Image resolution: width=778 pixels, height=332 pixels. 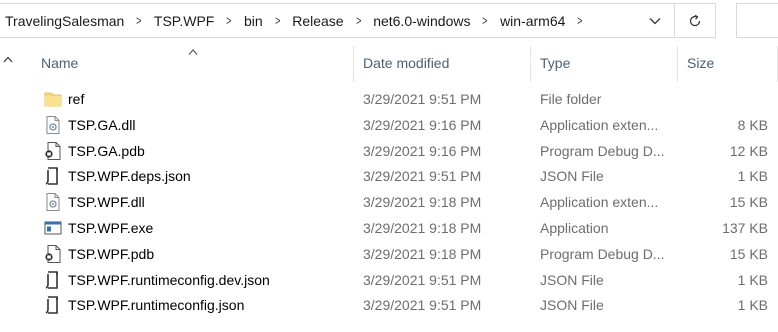 I want to click on refresh-button, so click(x=694, y=20).